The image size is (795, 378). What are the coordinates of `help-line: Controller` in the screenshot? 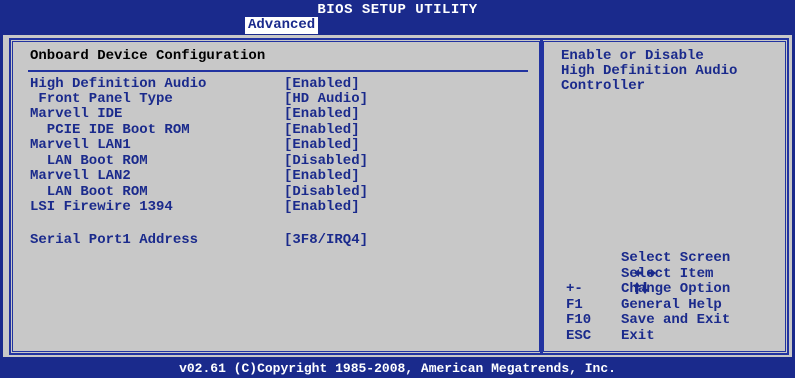 It's located at (603, 86).